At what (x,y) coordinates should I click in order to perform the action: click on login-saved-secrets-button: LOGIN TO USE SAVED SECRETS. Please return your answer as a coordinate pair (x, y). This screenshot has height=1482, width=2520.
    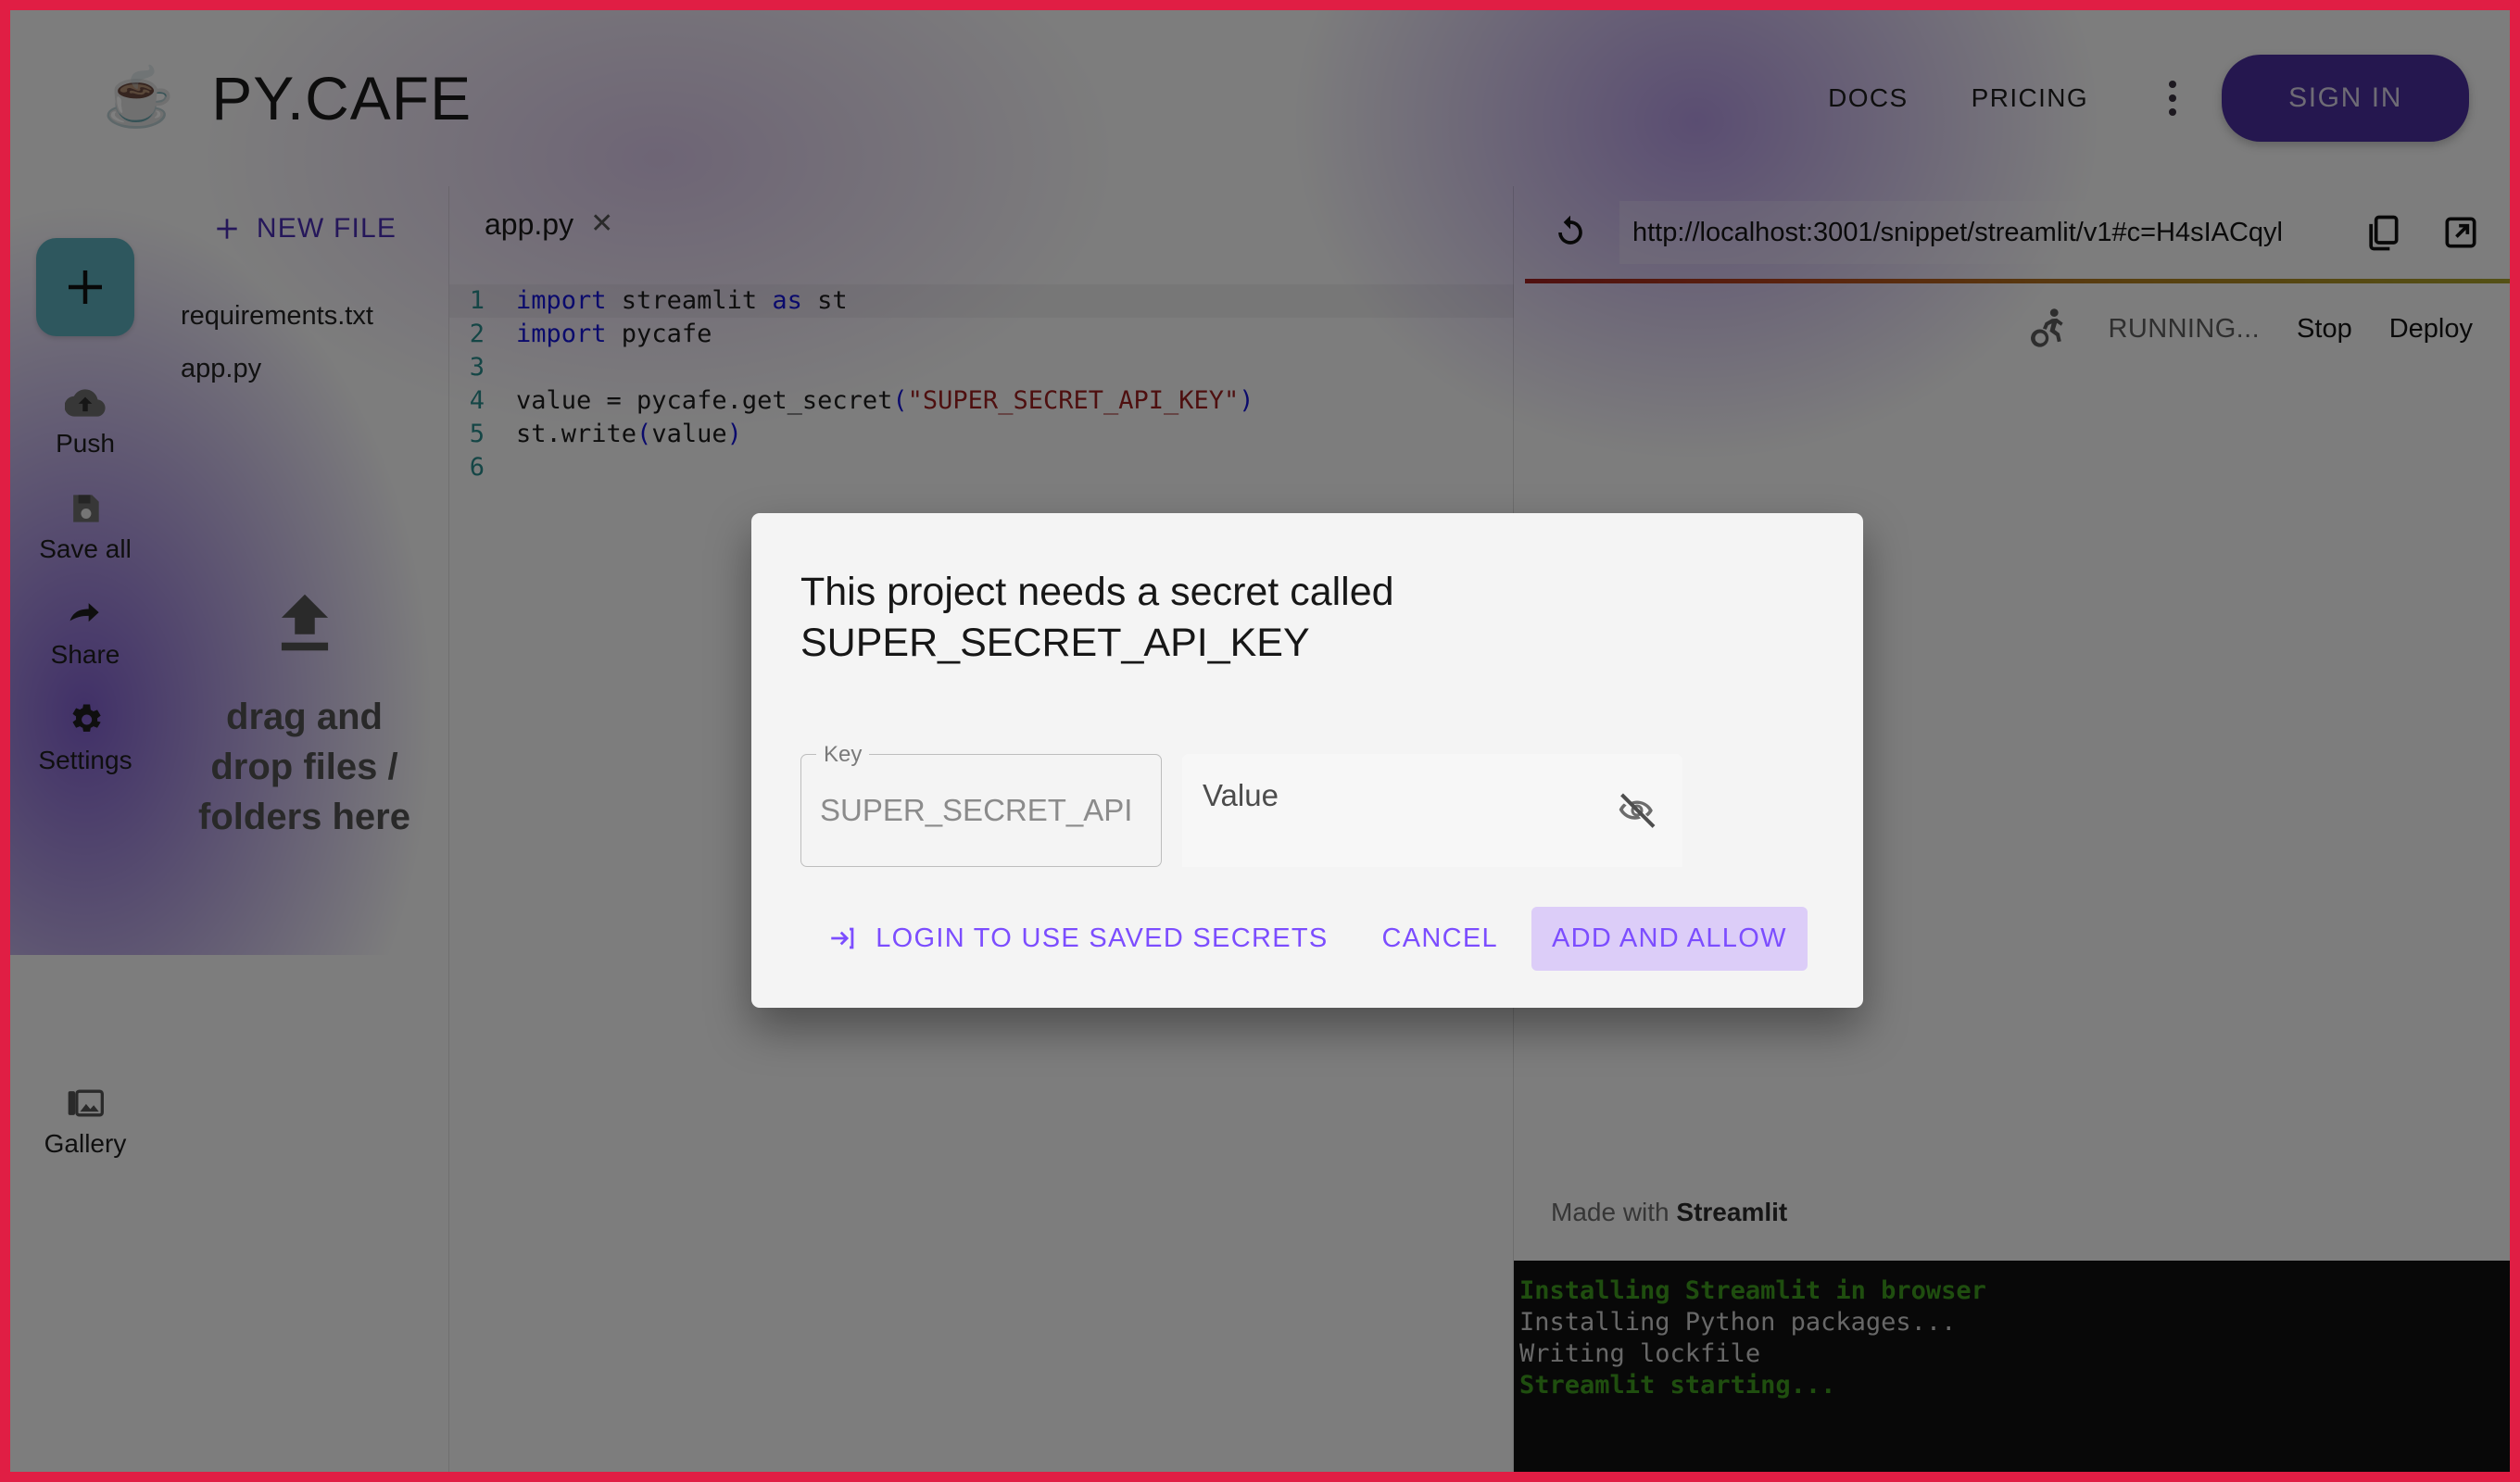
    Looking at the image, I should click on (1077, 938).